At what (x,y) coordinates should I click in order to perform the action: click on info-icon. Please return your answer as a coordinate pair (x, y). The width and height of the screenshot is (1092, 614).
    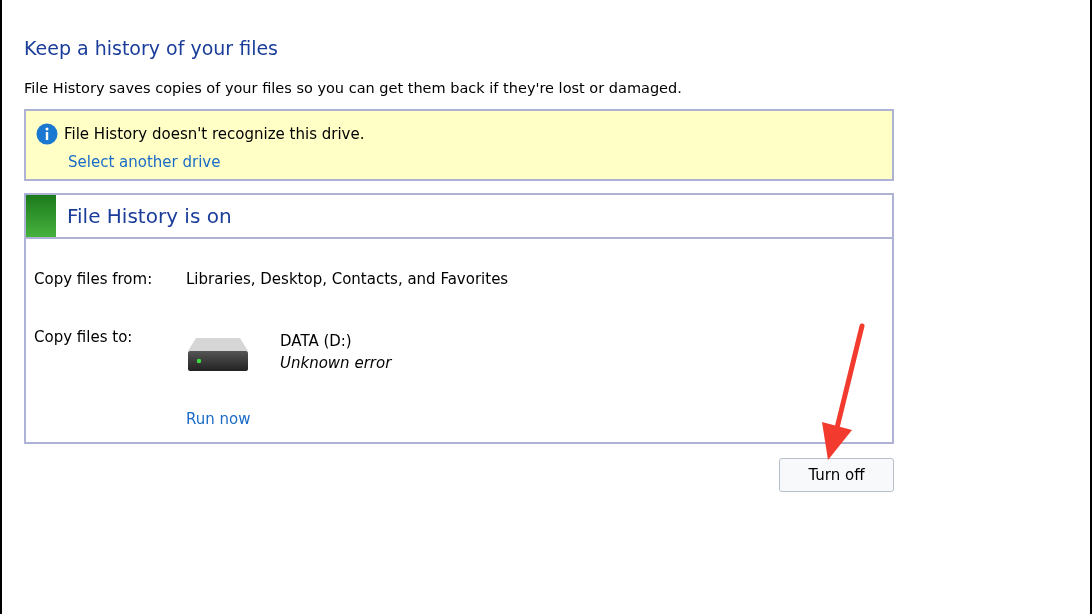
    Looking at the image, I should click on (47, 134).